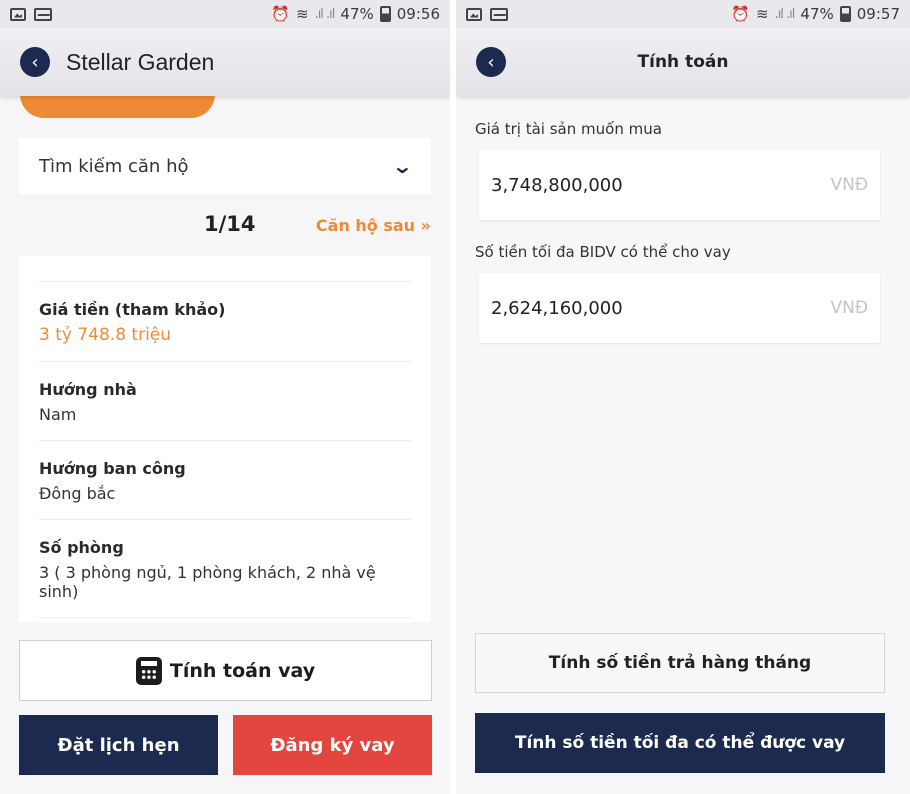 This screenshot has width=910, height=794. Describe the element at coordinates (603, 252) in the screenshot. I see `max-loan-label: Số tiền tối đa BIDV có thể cho vay` at that location.